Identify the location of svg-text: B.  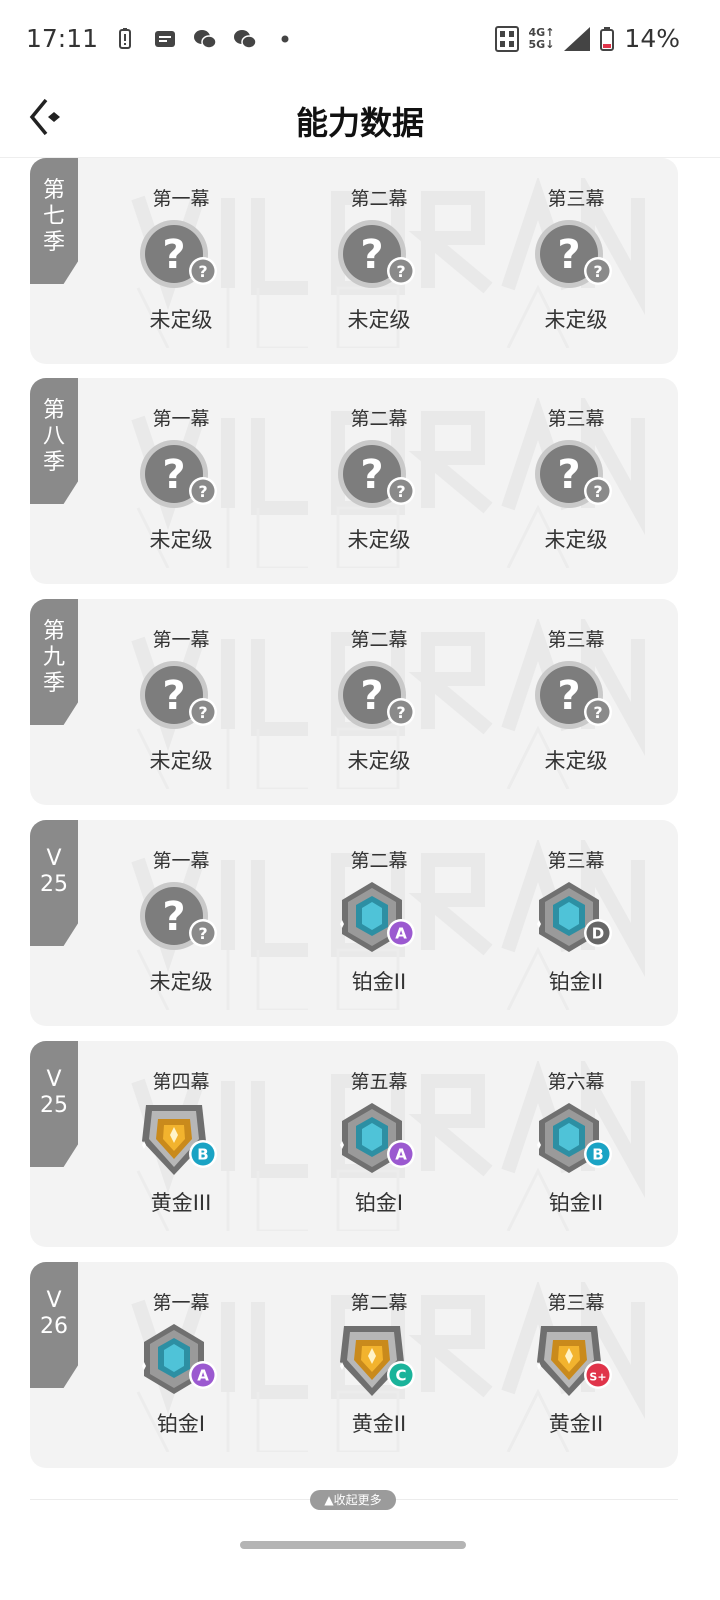
(597, 1155).